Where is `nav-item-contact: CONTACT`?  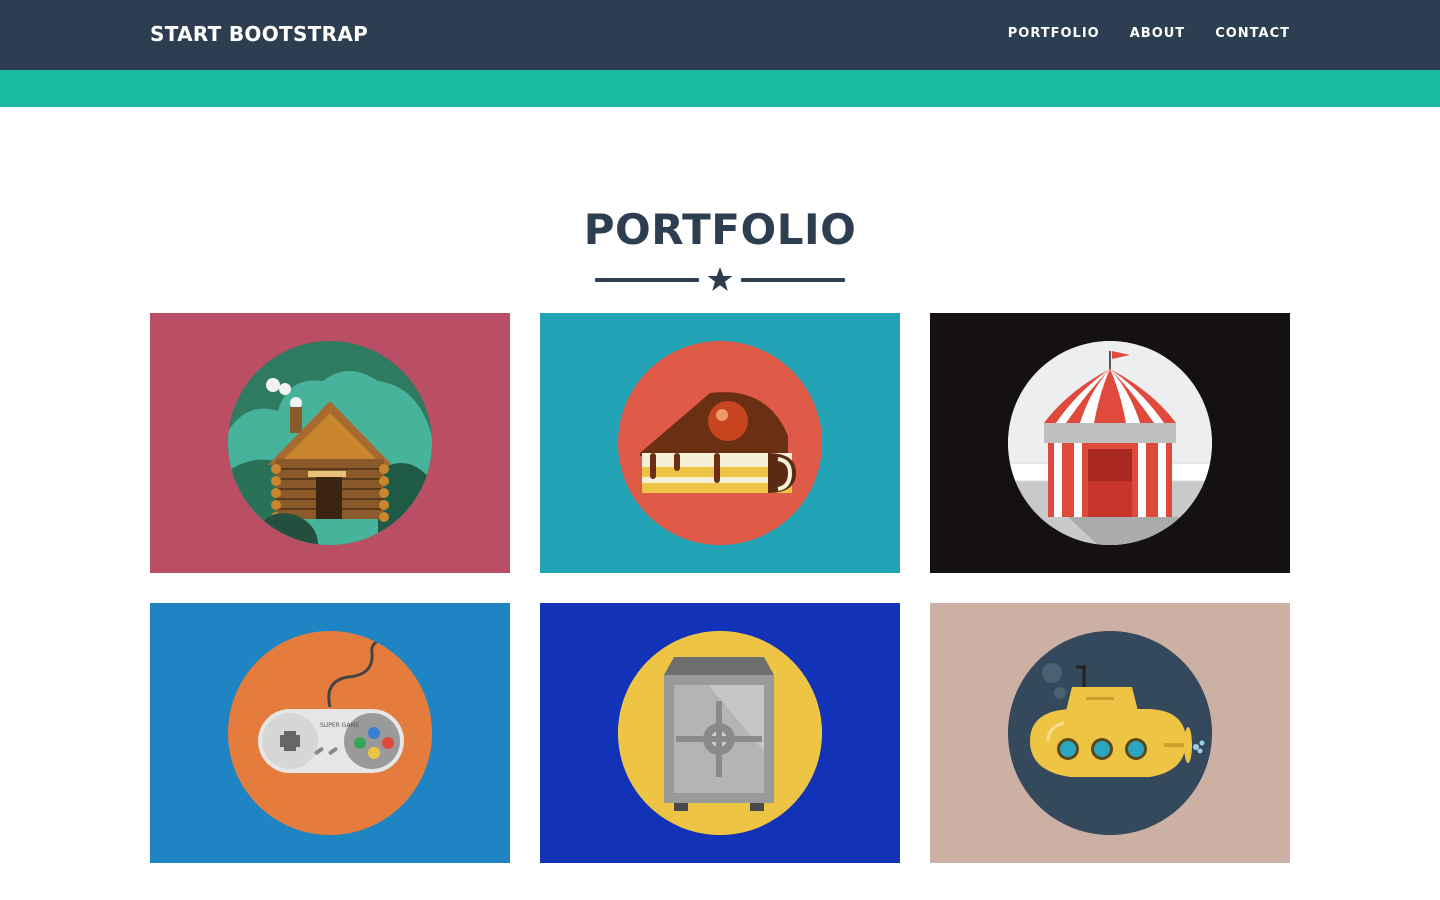
nav-item-contact: CONTACT is located at coordinates (1252, 33).